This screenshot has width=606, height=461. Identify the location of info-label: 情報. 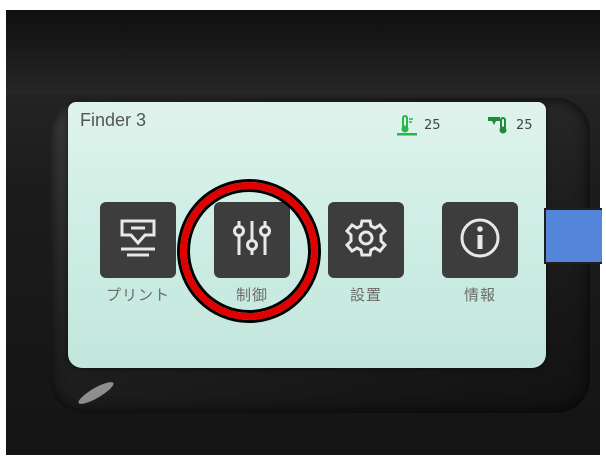
(479, 295).